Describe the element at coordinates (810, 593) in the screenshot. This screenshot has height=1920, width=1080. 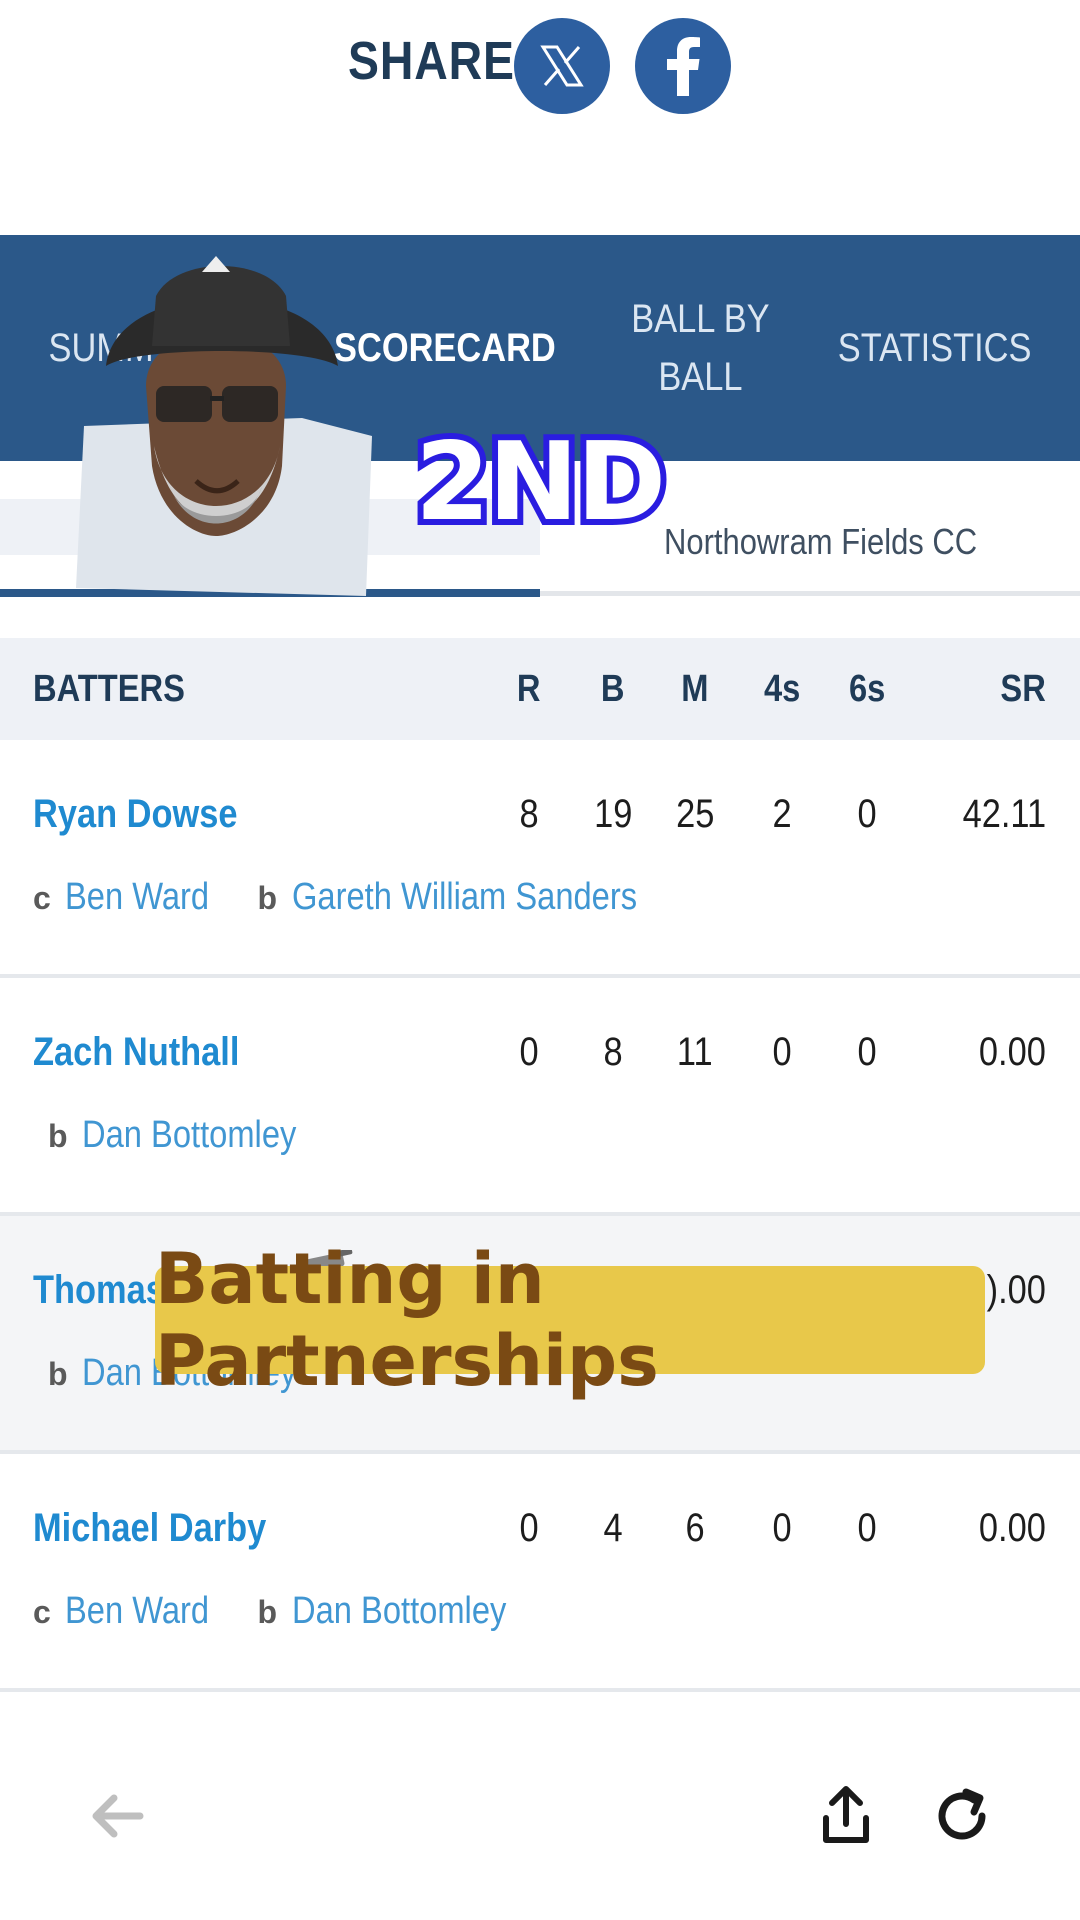
I see `innings-inactive-indicator` at that location.